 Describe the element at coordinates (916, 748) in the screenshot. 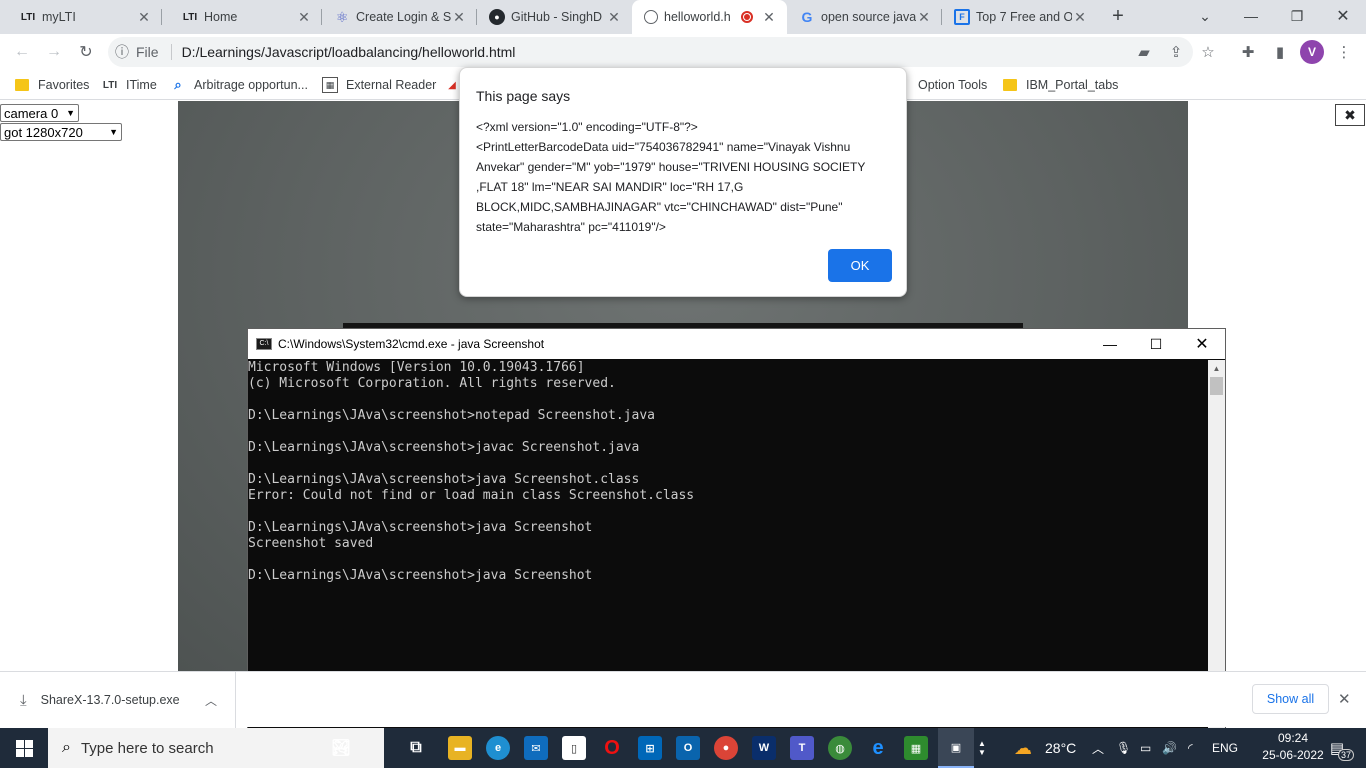

I see `spreadsheet-icon: ▦` at that location.